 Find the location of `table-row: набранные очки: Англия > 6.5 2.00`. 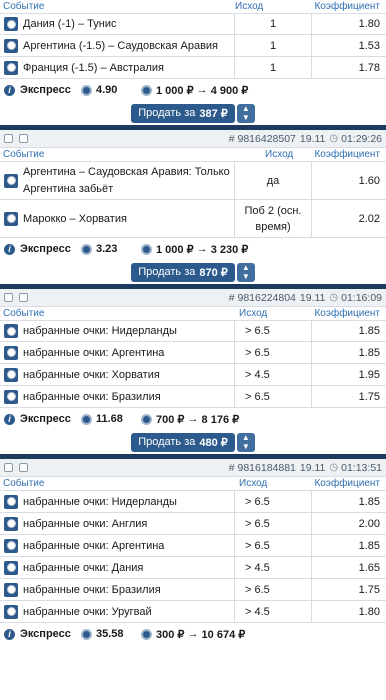

table-row: набранные очки: Англия > 6.5 2.00 is located at coordinates (193, 524).